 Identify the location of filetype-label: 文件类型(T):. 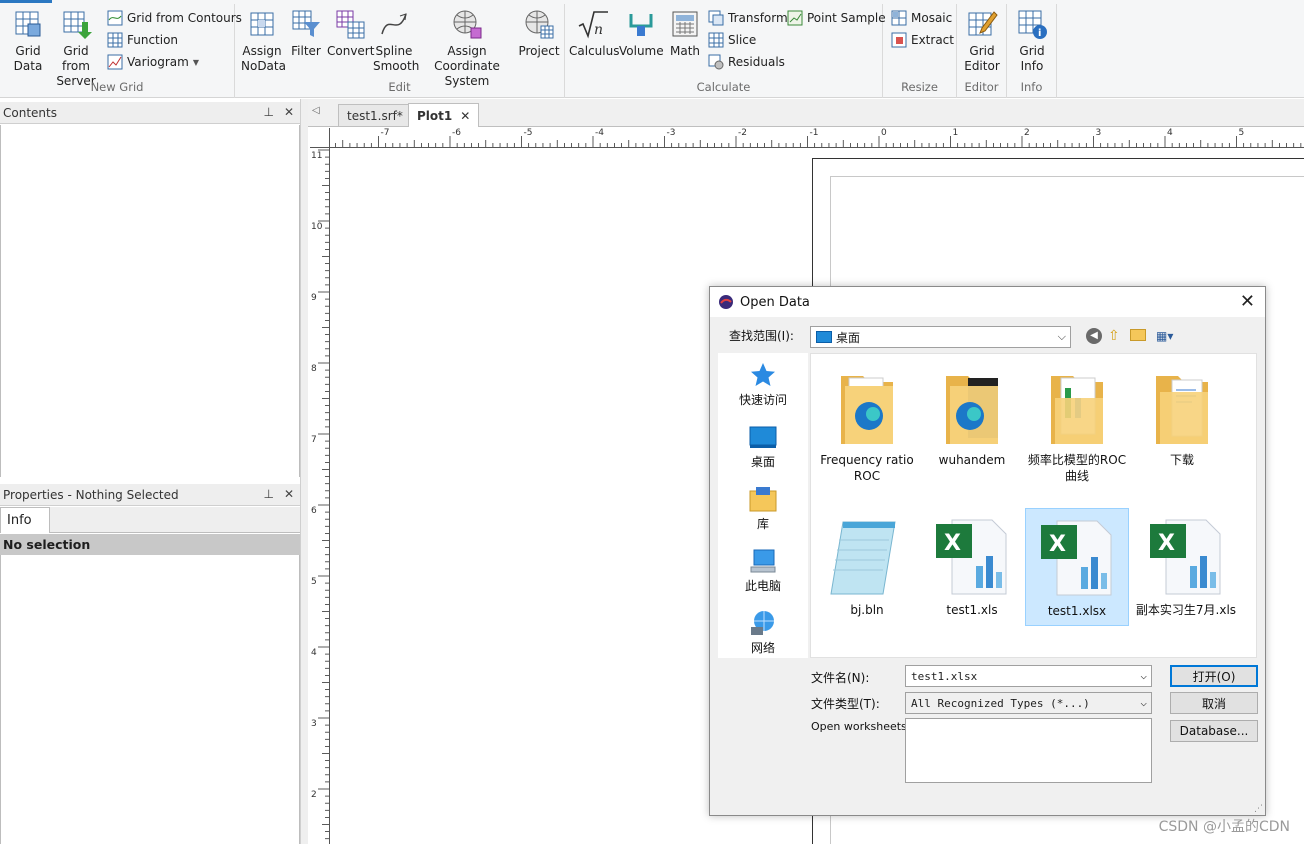
(845, 704).